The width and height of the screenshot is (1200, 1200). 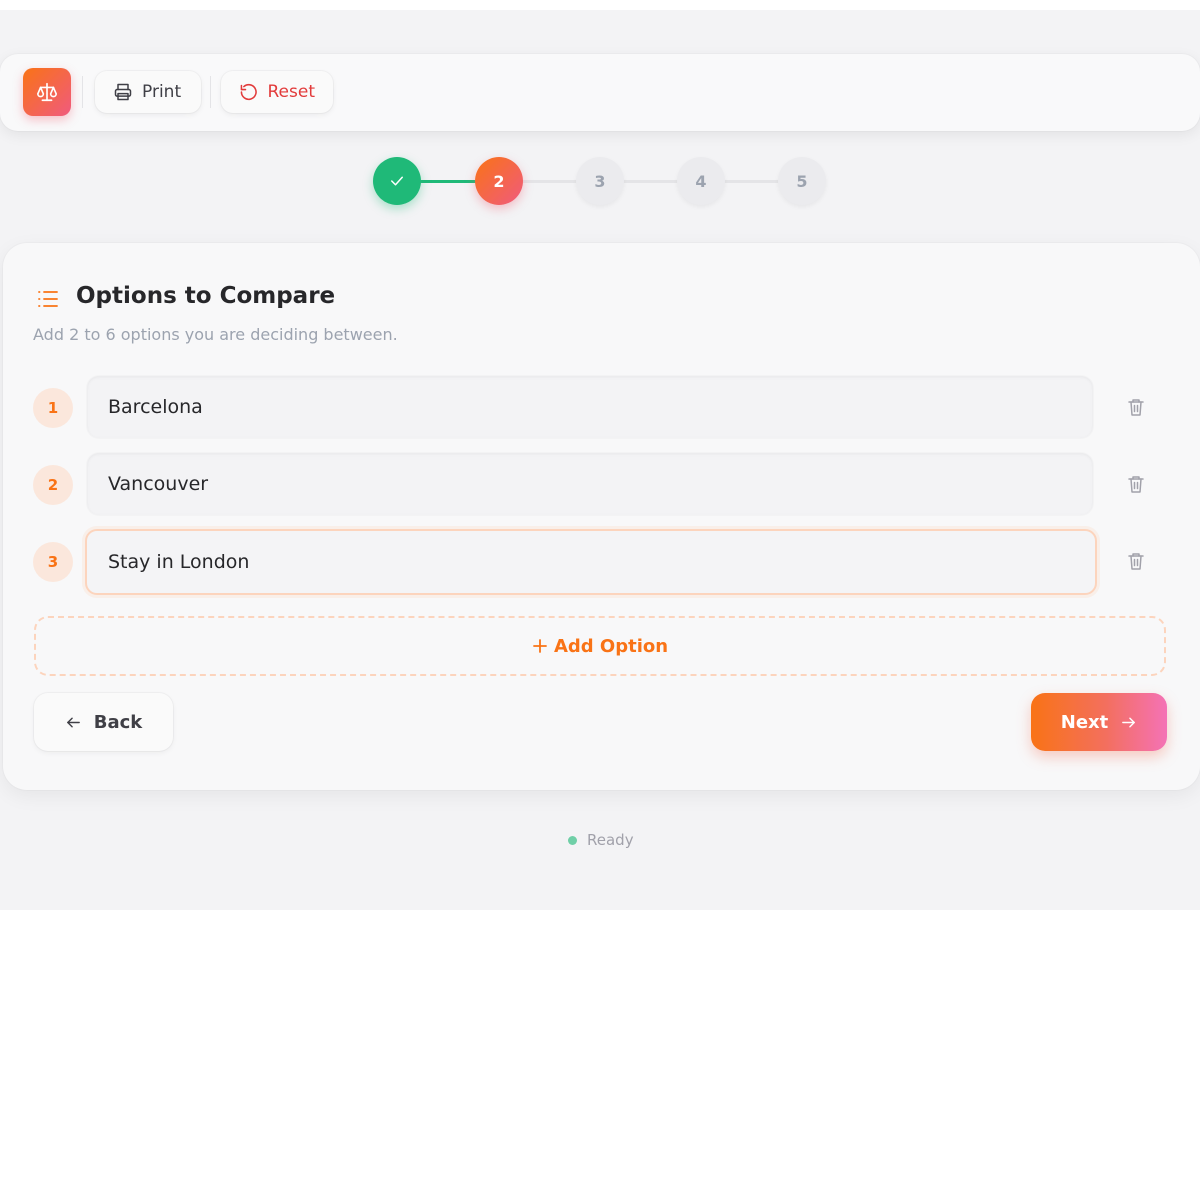 What do you see at coordinates (1129, 722) in the screenshot?
I see `arrow-right-icon` at bounding box center [1129, 722].